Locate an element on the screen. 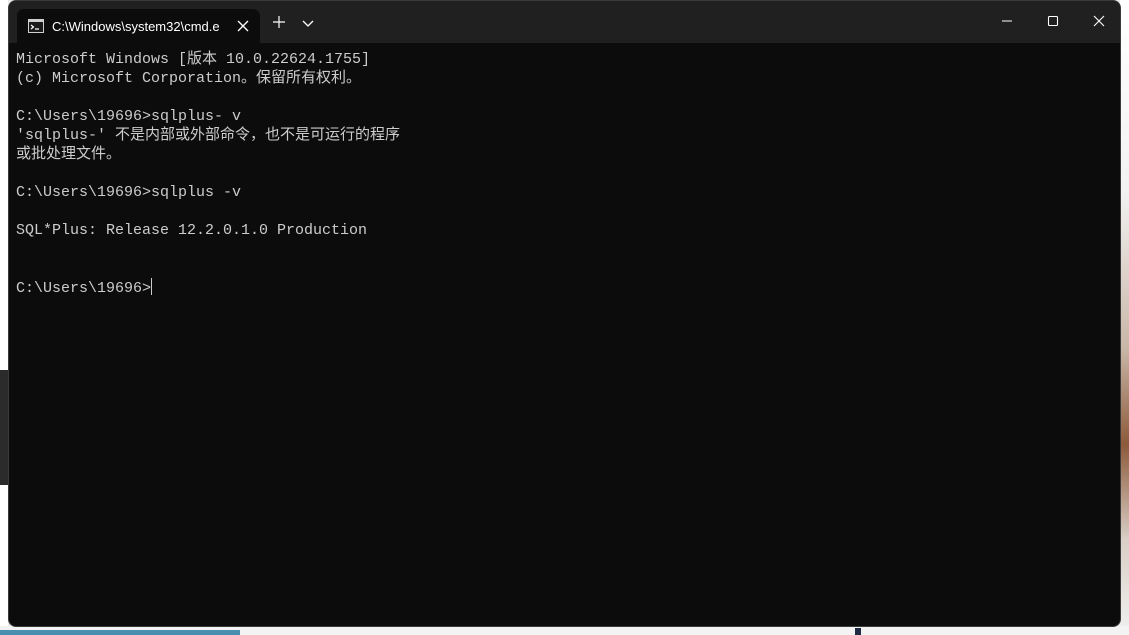 The width and height of the screenshot is (1129, 635). minimize-icon is located at coordinates (1007, 21).